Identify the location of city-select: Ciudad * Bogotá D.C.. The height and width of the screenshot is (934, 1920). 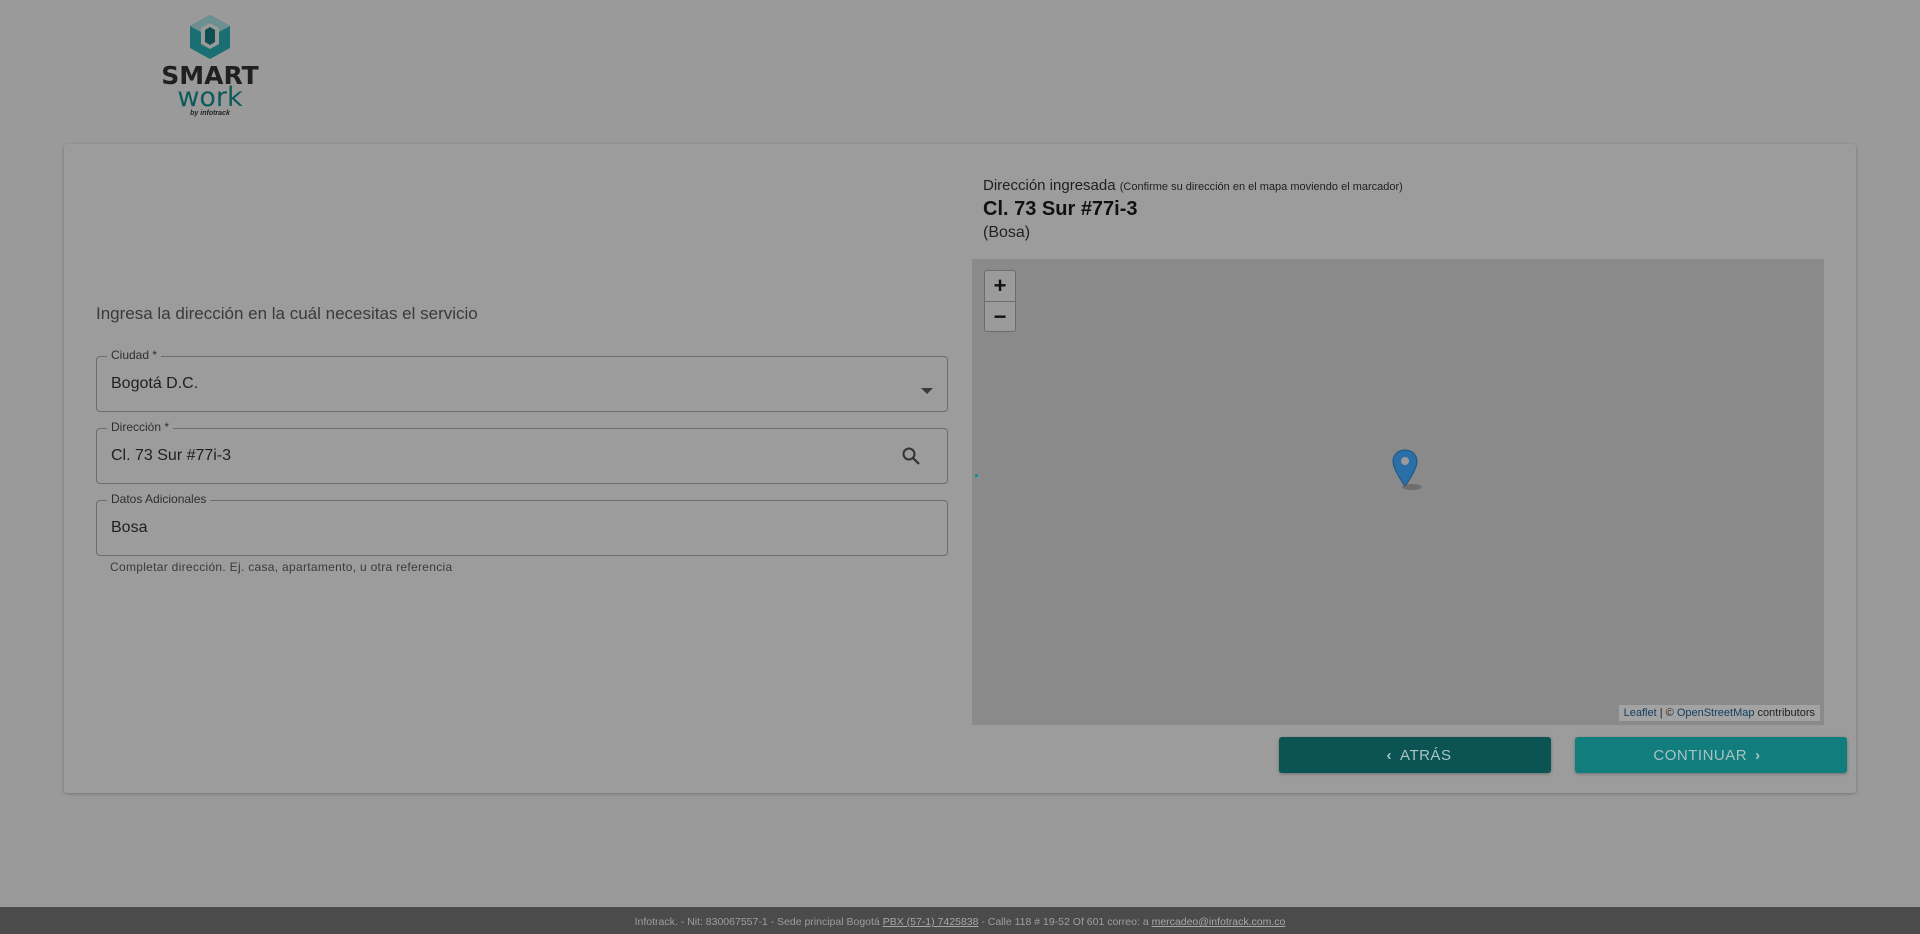
(522, 380).